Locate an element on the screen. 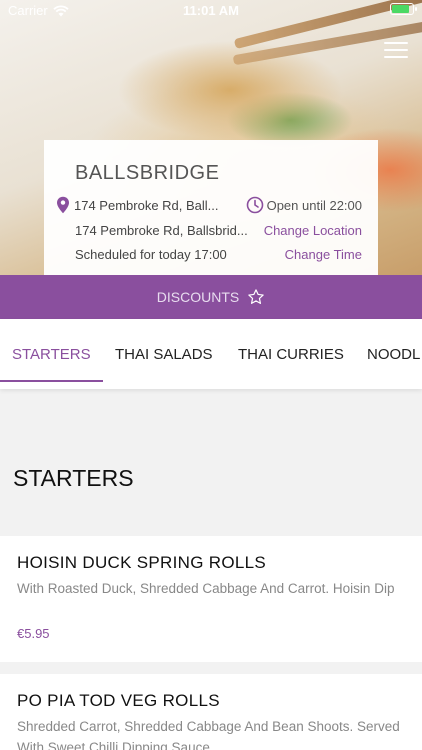 The width and height of the screenshot is (422, 750). change-location-link: Change Location is located at coordinates (313, 230).